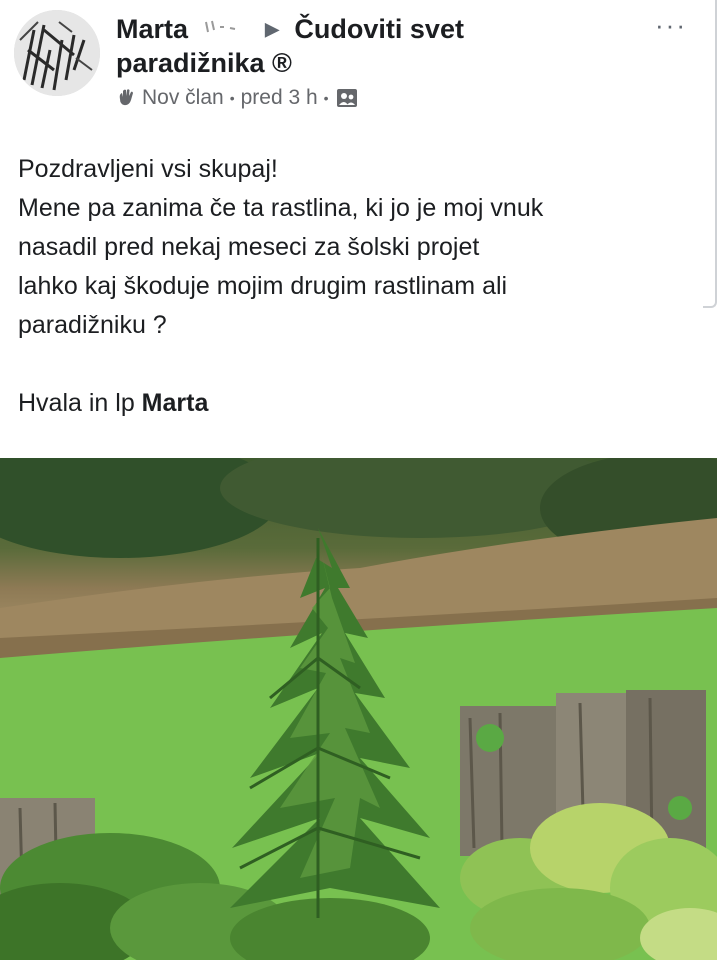  What do you see at coordinates (347, 98) in the screenshot?
I see `group-members-icon` at bounding box center [347, 98].